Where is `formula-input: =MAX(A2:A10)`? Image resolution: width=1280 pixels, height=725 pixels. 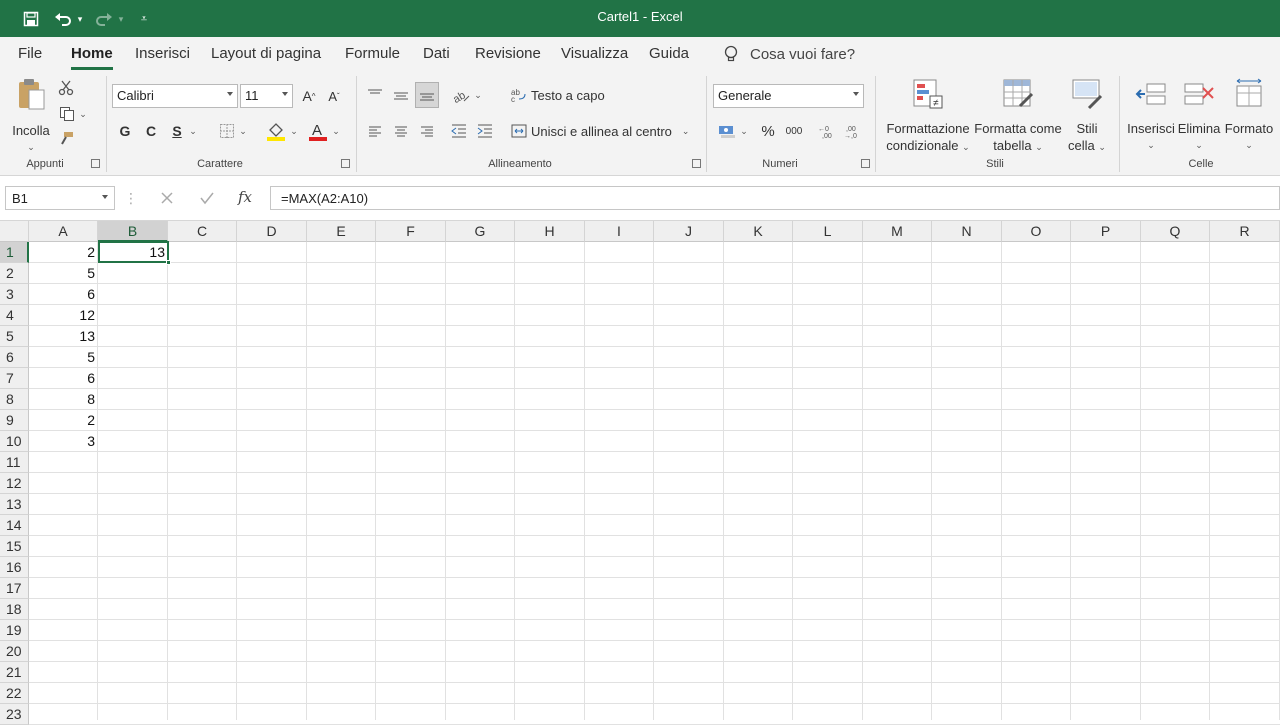 formula-input: =MAX(A2:A10) is located at coordinates (775, 198).